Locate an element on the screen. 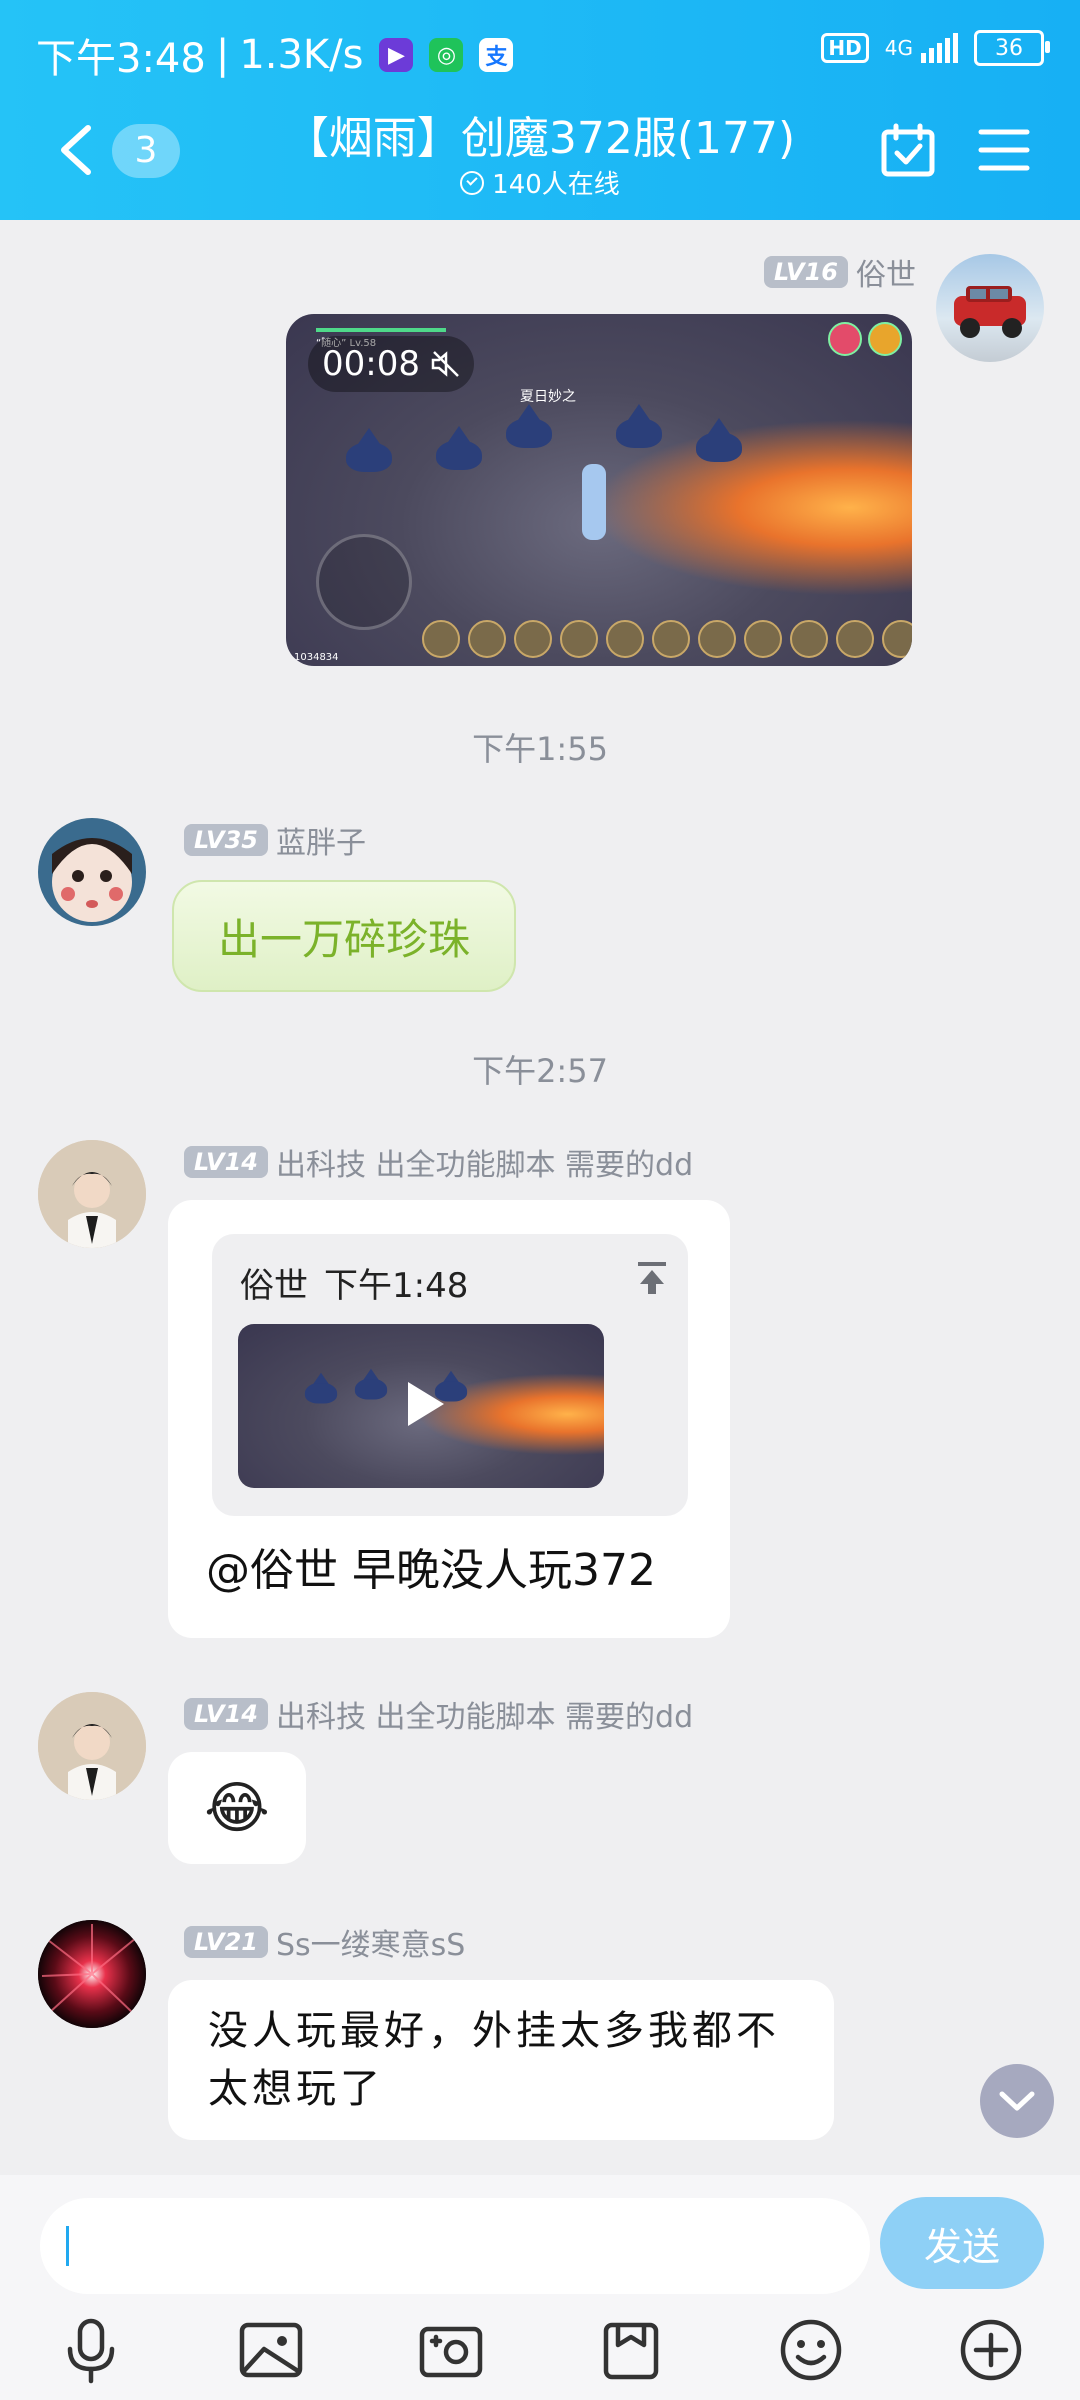  laughing-emoji: 😂 is located at coordinates (237, 1808).